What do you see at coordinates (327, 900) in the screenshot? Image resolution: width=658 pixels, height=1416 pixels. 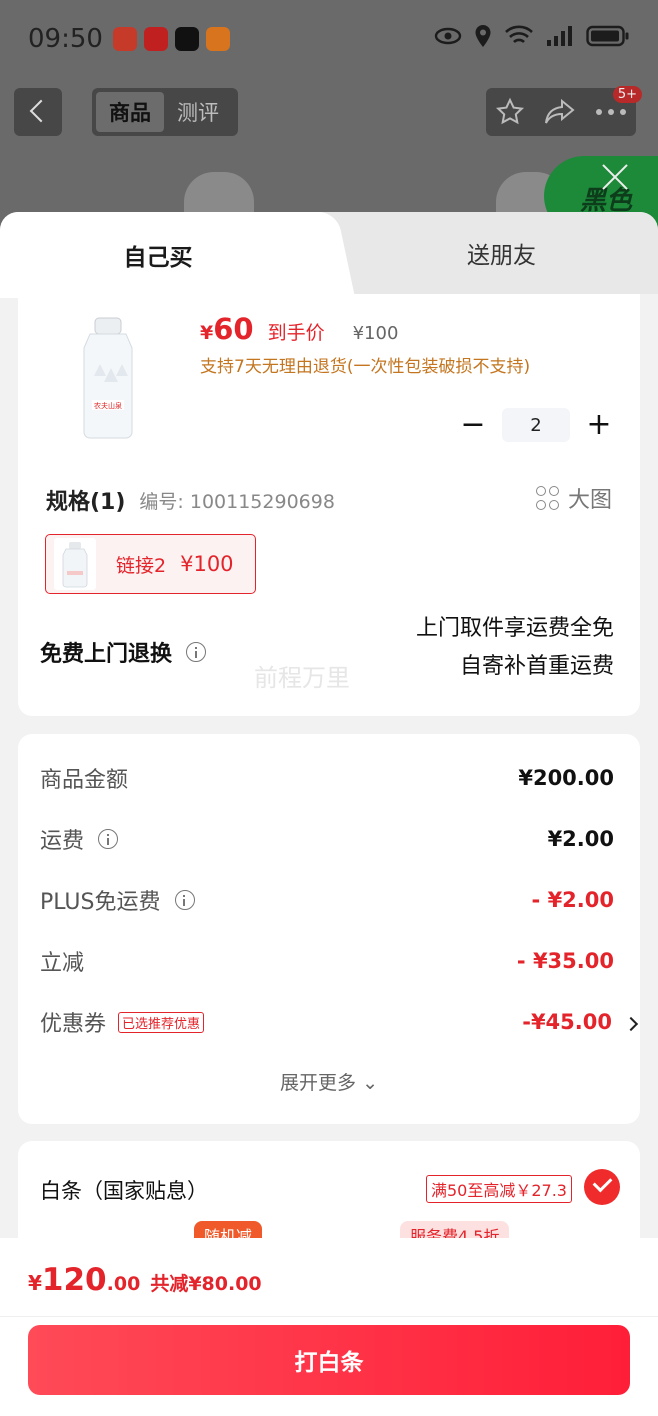 I see `fee-row-plus-free-shipping: PLUS免运费 - ¥2.00` at bounding box center [327, 900].